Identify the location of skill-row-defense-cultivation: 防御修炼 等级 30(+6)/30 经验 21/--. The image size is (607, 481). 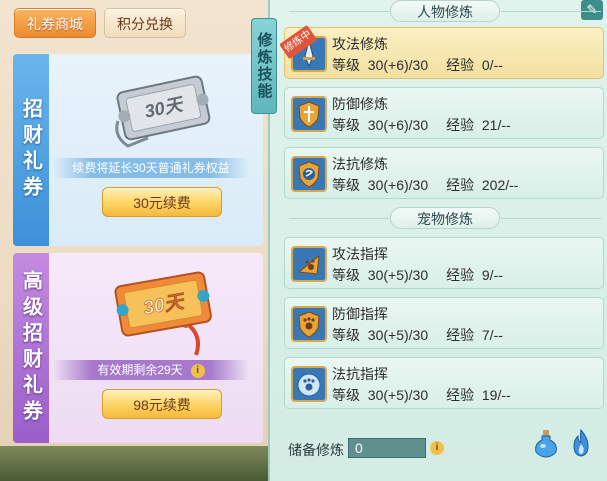
(444, 113).